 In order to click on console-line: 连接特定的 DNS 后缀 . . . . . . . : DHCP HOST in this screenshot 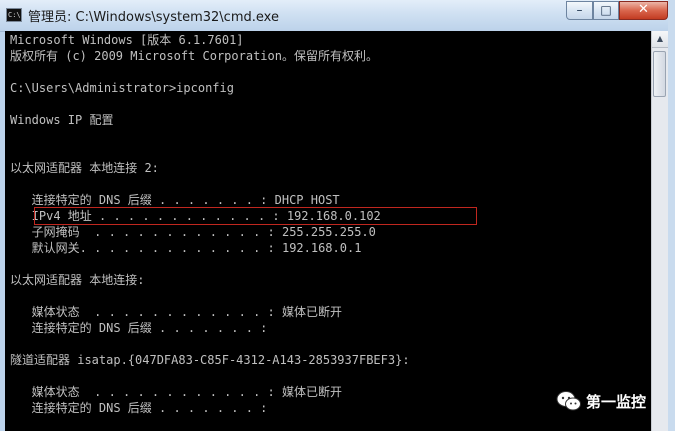, I will do `click(175, 200)`.